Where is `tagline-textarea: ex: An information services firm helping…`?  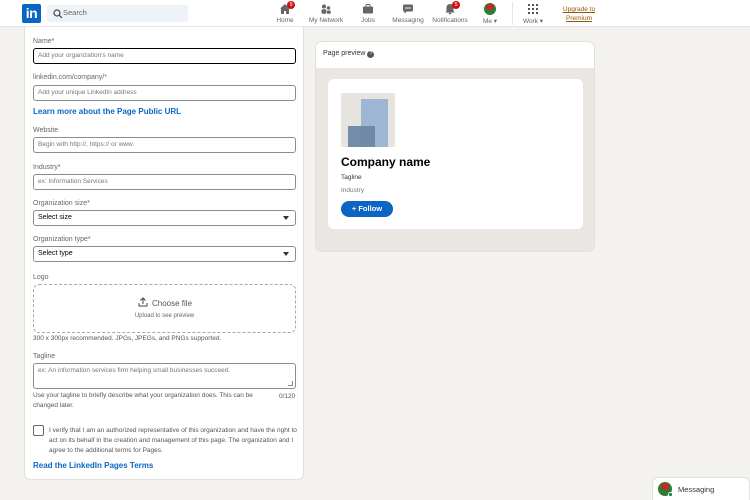
tagline-textarea: ex: An information services firm helping… is located at coordinates (164, 376).